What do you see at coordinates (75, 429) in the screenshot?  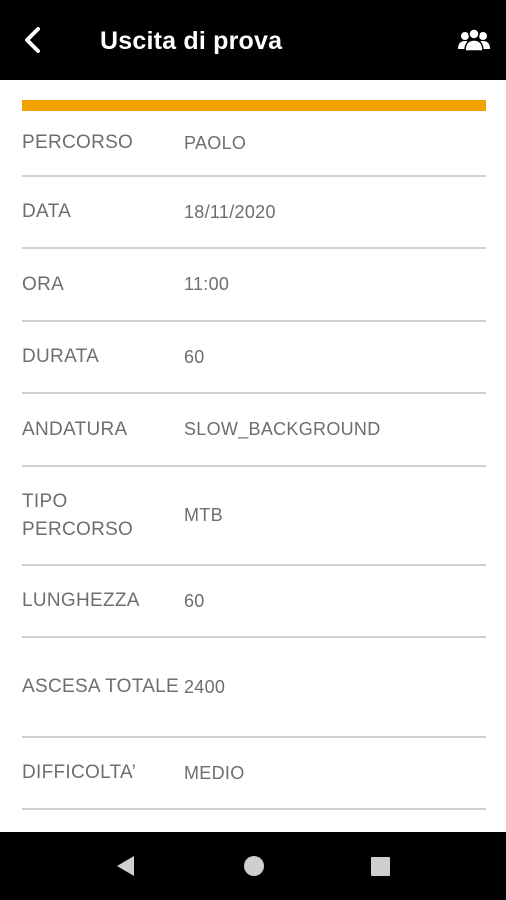 I see `row-label: ANDATURA` at bounding box center [75, 429].